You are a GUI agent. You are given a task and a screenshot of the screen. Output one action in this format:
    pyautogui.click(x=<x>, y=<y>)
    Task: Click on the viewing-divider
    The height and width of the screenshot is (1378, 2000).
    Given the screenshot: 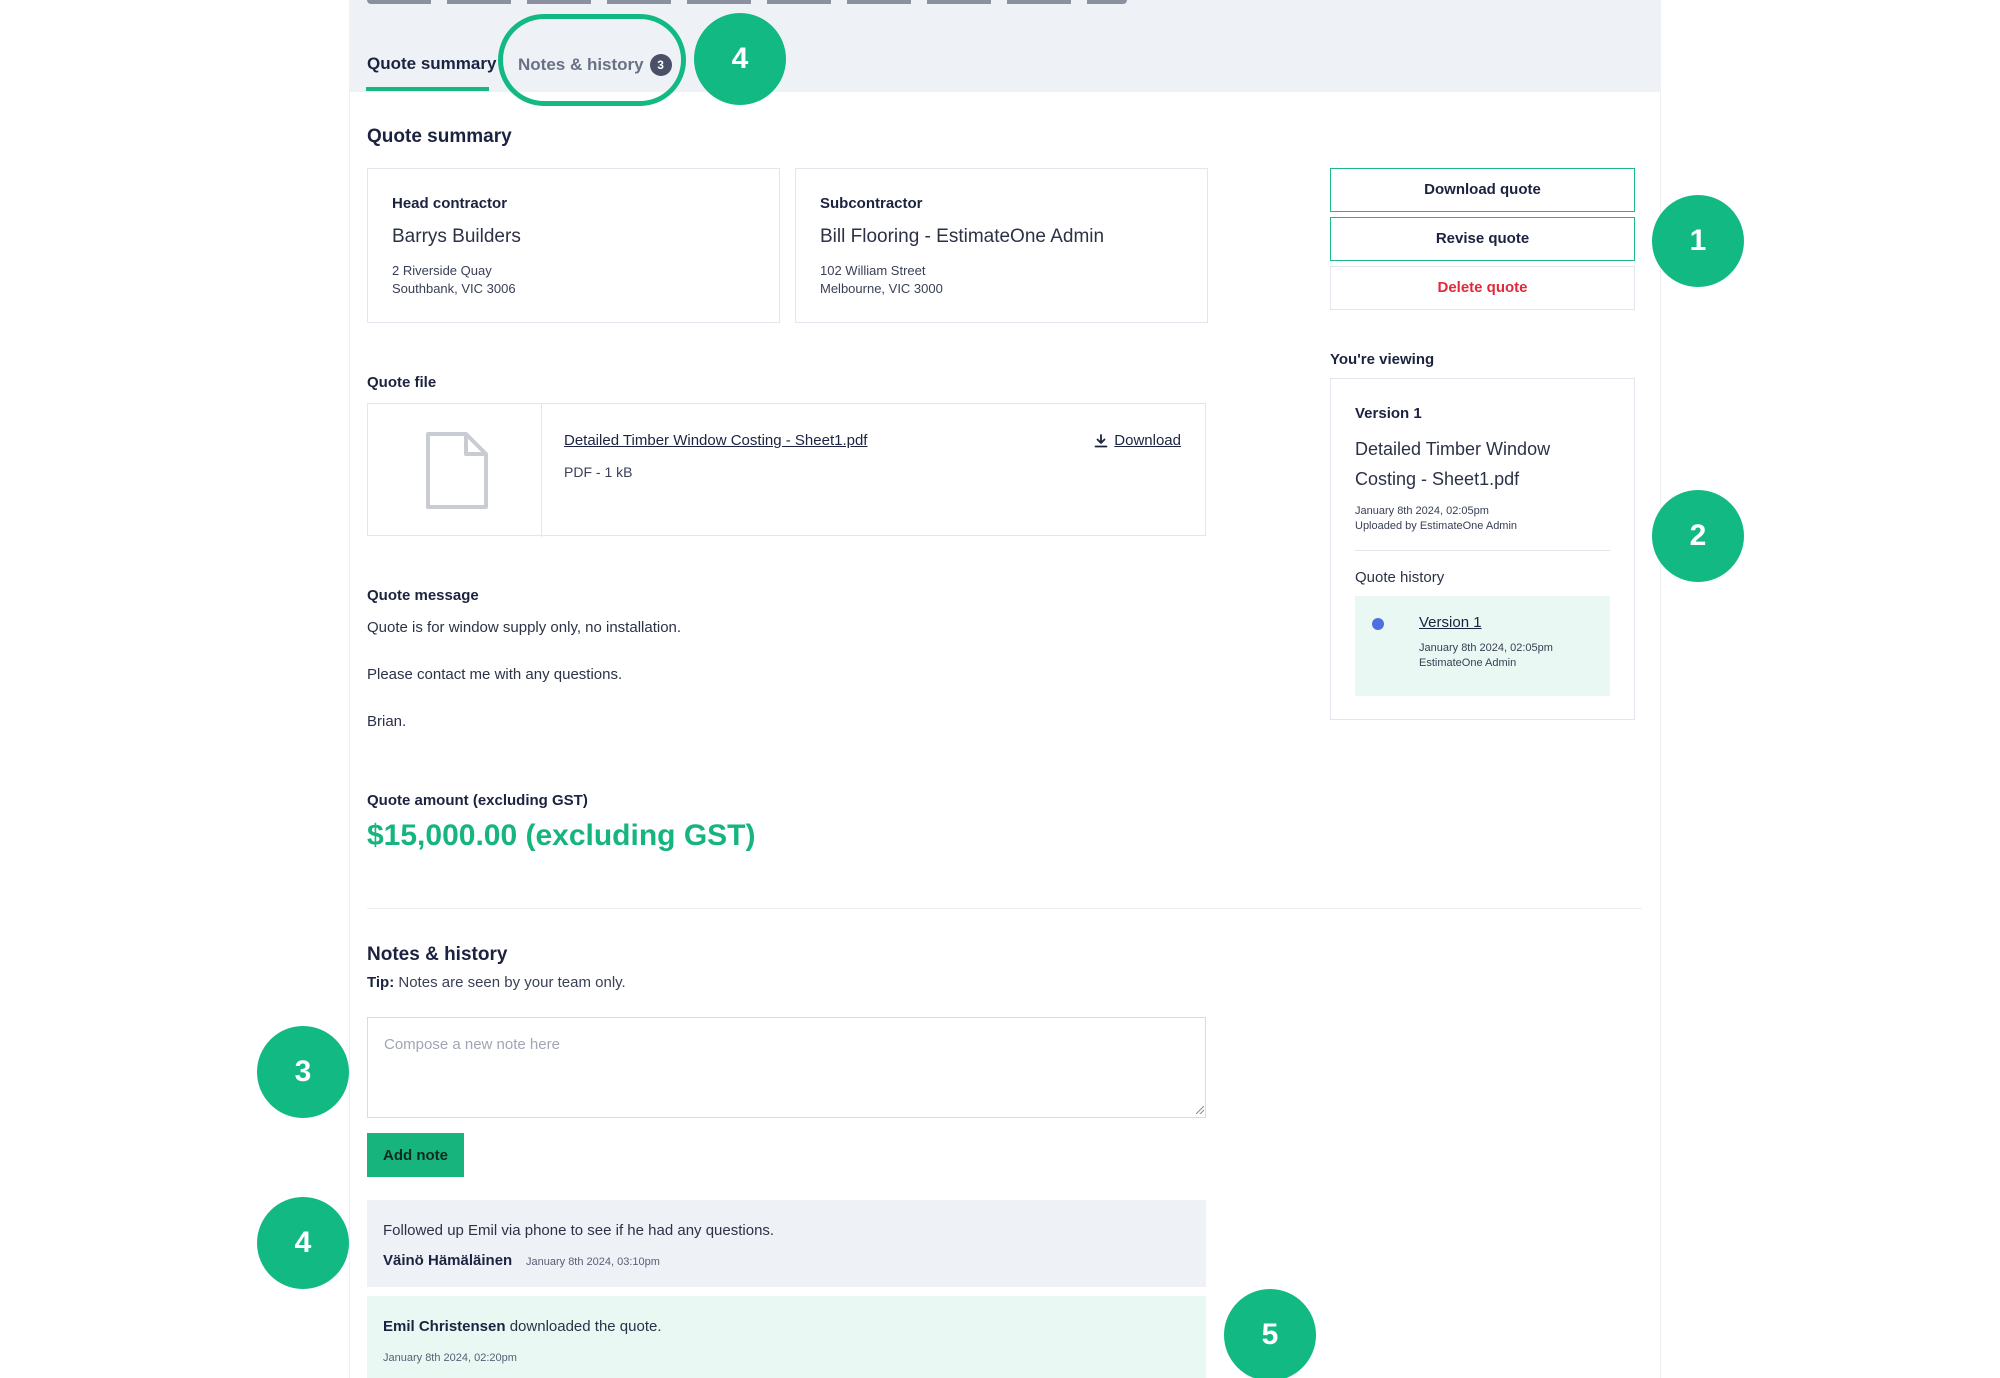 What is the action you would take?
    pyautogui.click(x=1482, y=550)
    